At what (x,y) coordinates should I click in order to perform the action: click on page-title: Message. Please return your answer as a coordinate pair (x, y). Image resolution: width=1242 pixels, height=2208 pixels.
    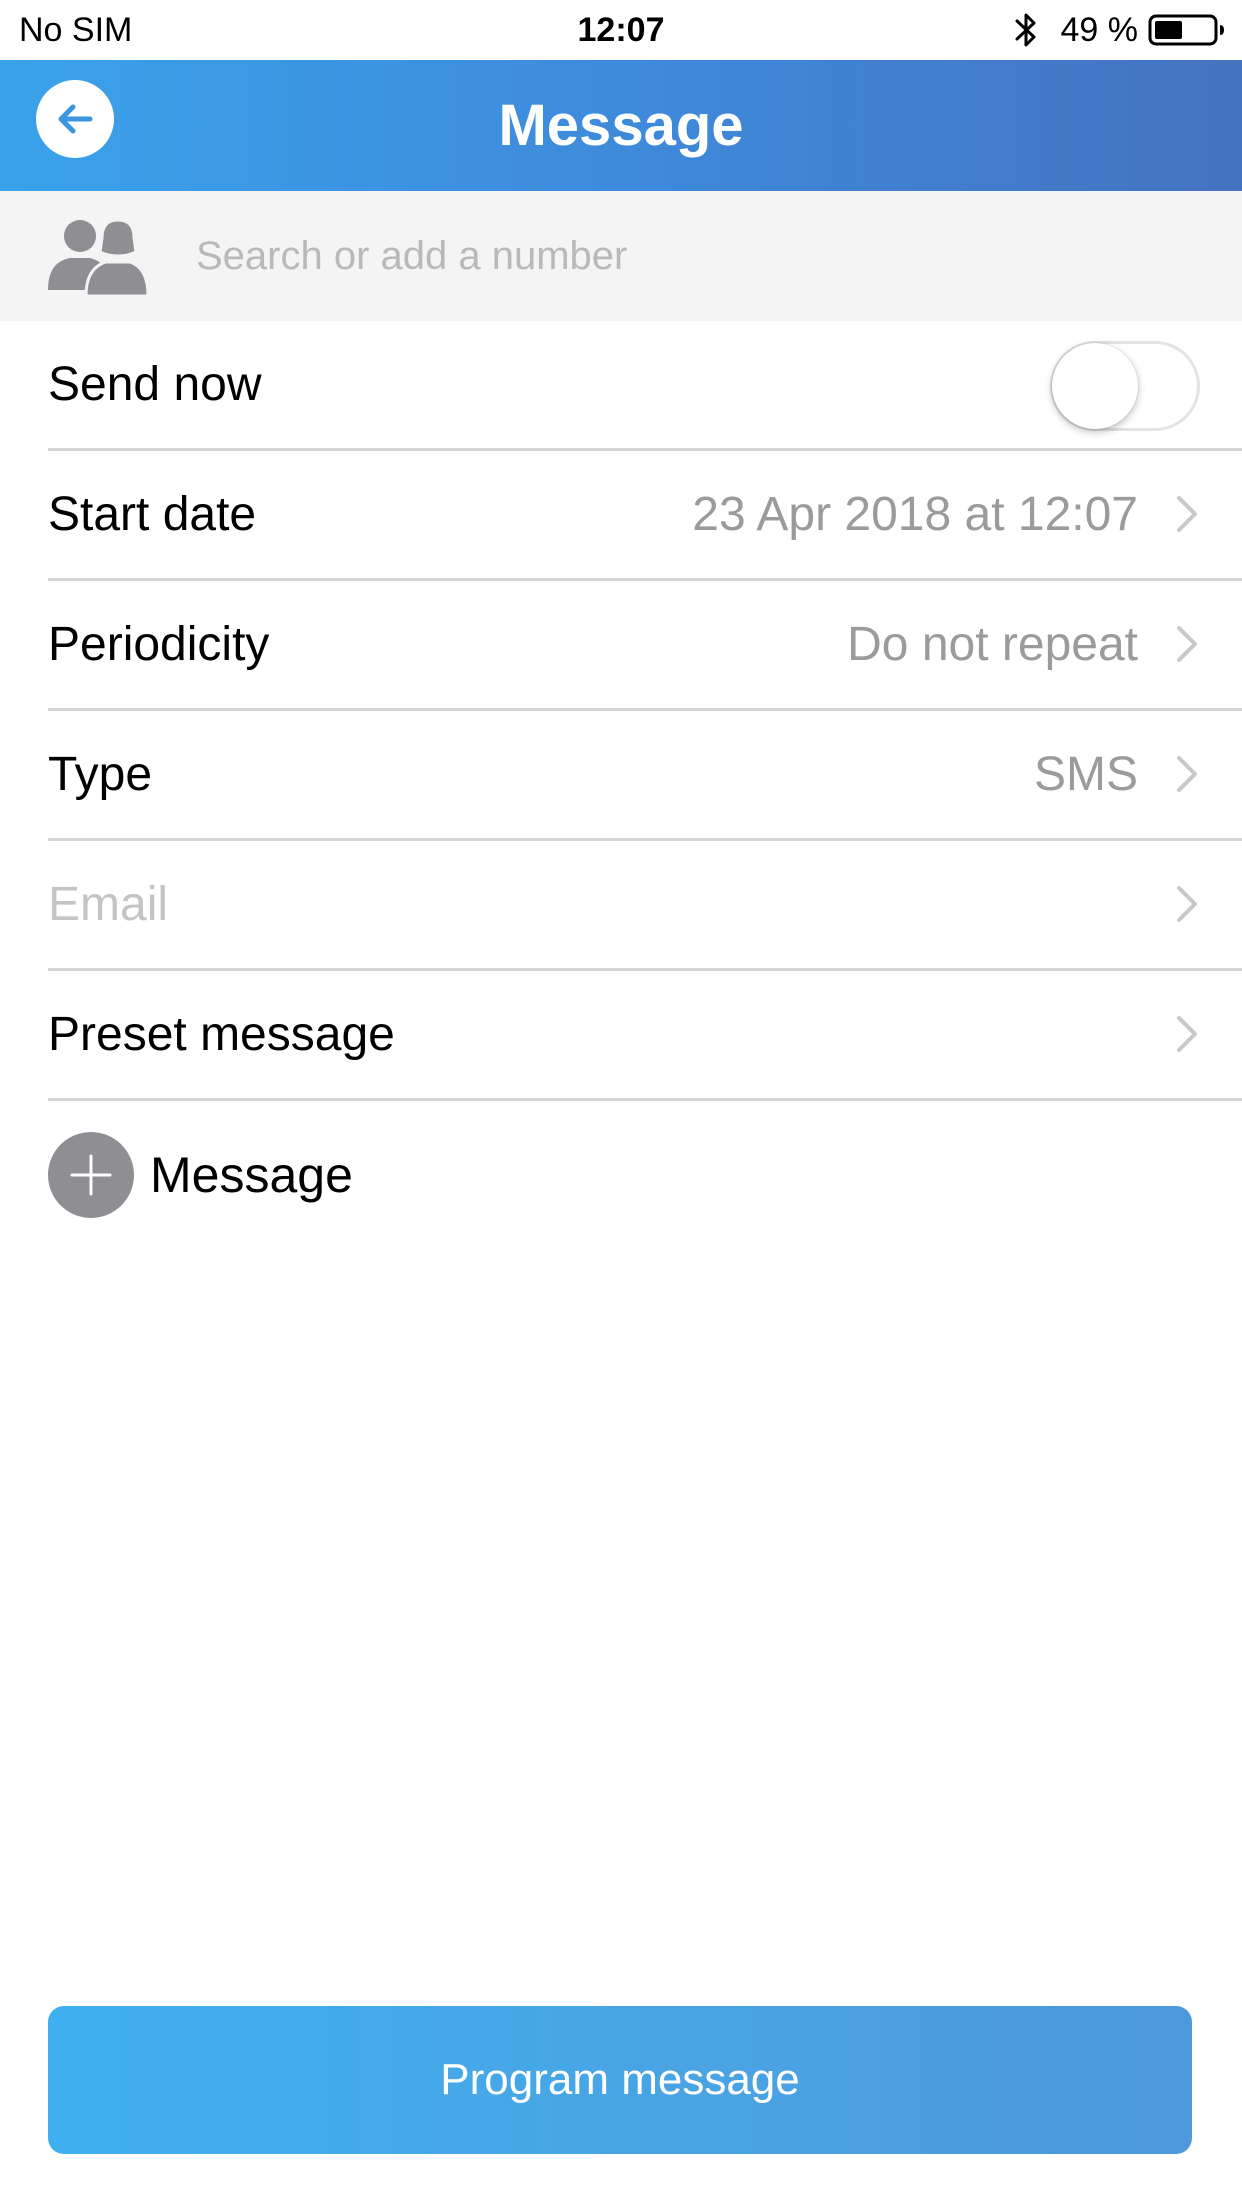
    Looking at the image, I should click on (621, 125).